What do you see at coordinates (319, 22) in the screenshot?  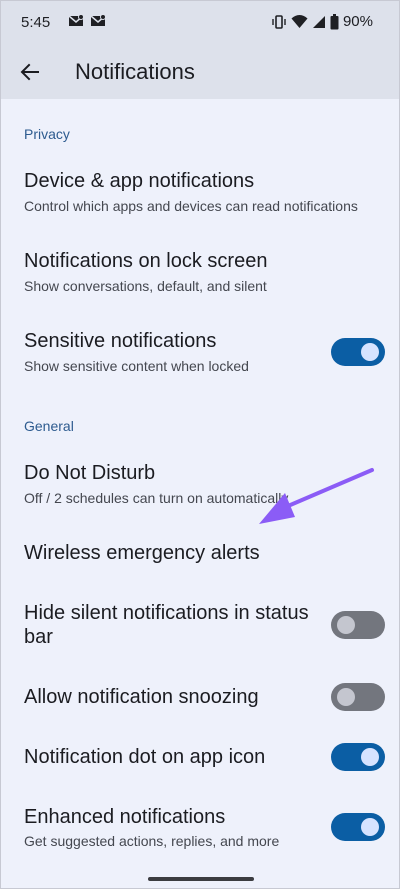 I see `signal-icon` at bounding box center [319, 22].